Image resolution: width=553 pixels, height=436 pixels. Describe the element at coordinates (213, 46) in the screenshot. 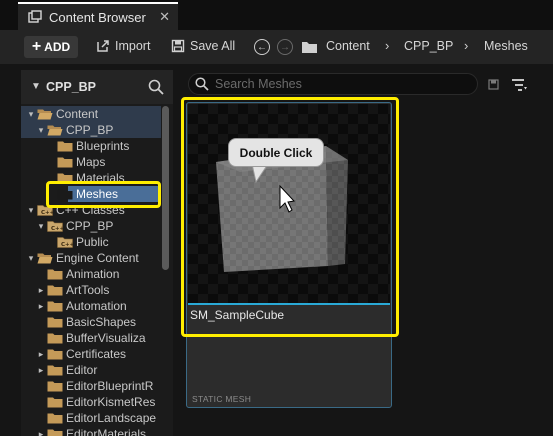

I see `save-all-label: Save All` at that location.